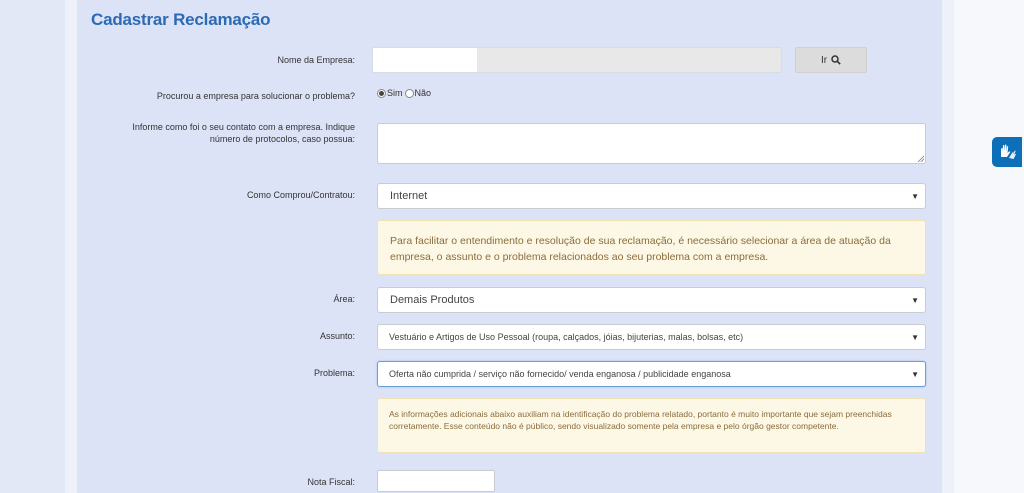  I want to click on radio-yes, so click(381, 93).